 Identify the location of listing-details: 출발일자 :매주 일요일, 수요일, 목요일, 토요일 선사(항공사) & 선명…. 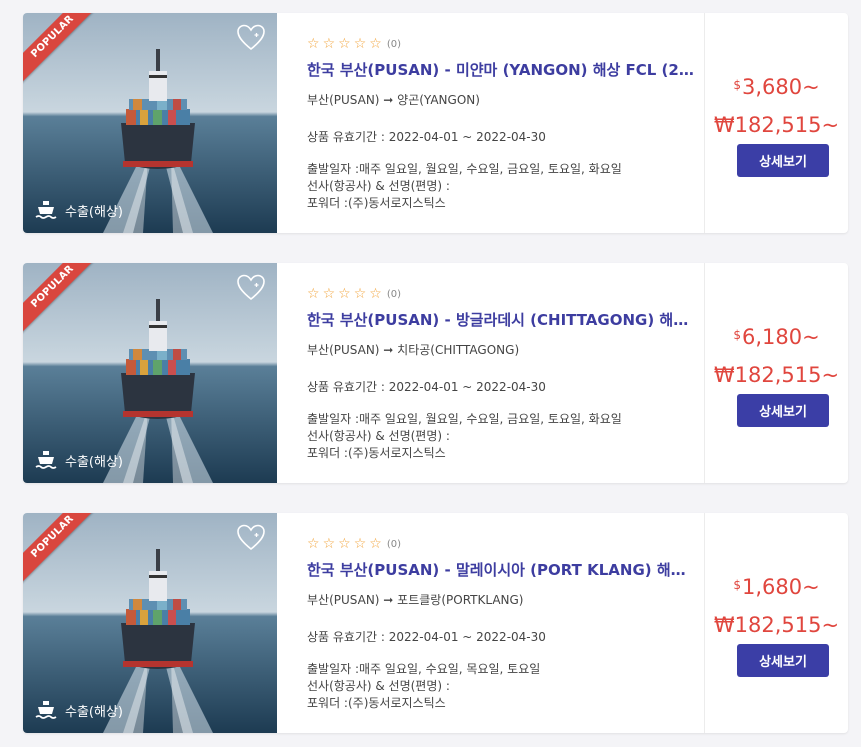
(423, 686).